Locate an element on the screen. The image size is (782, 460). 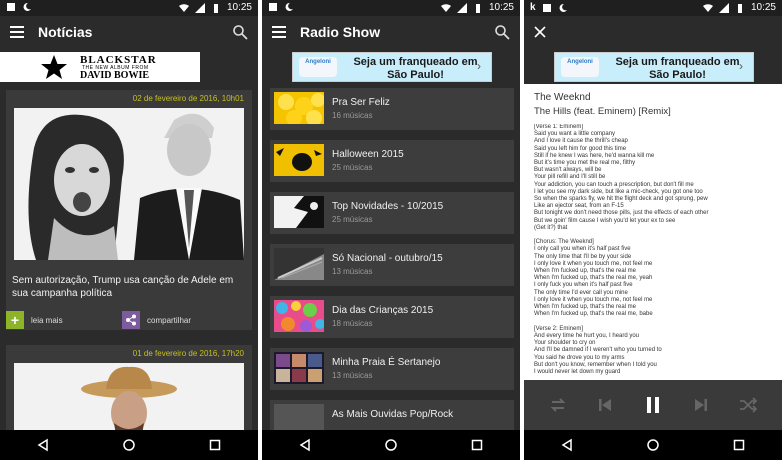
screen-title: Notícias is located at coordinates (65, 32).